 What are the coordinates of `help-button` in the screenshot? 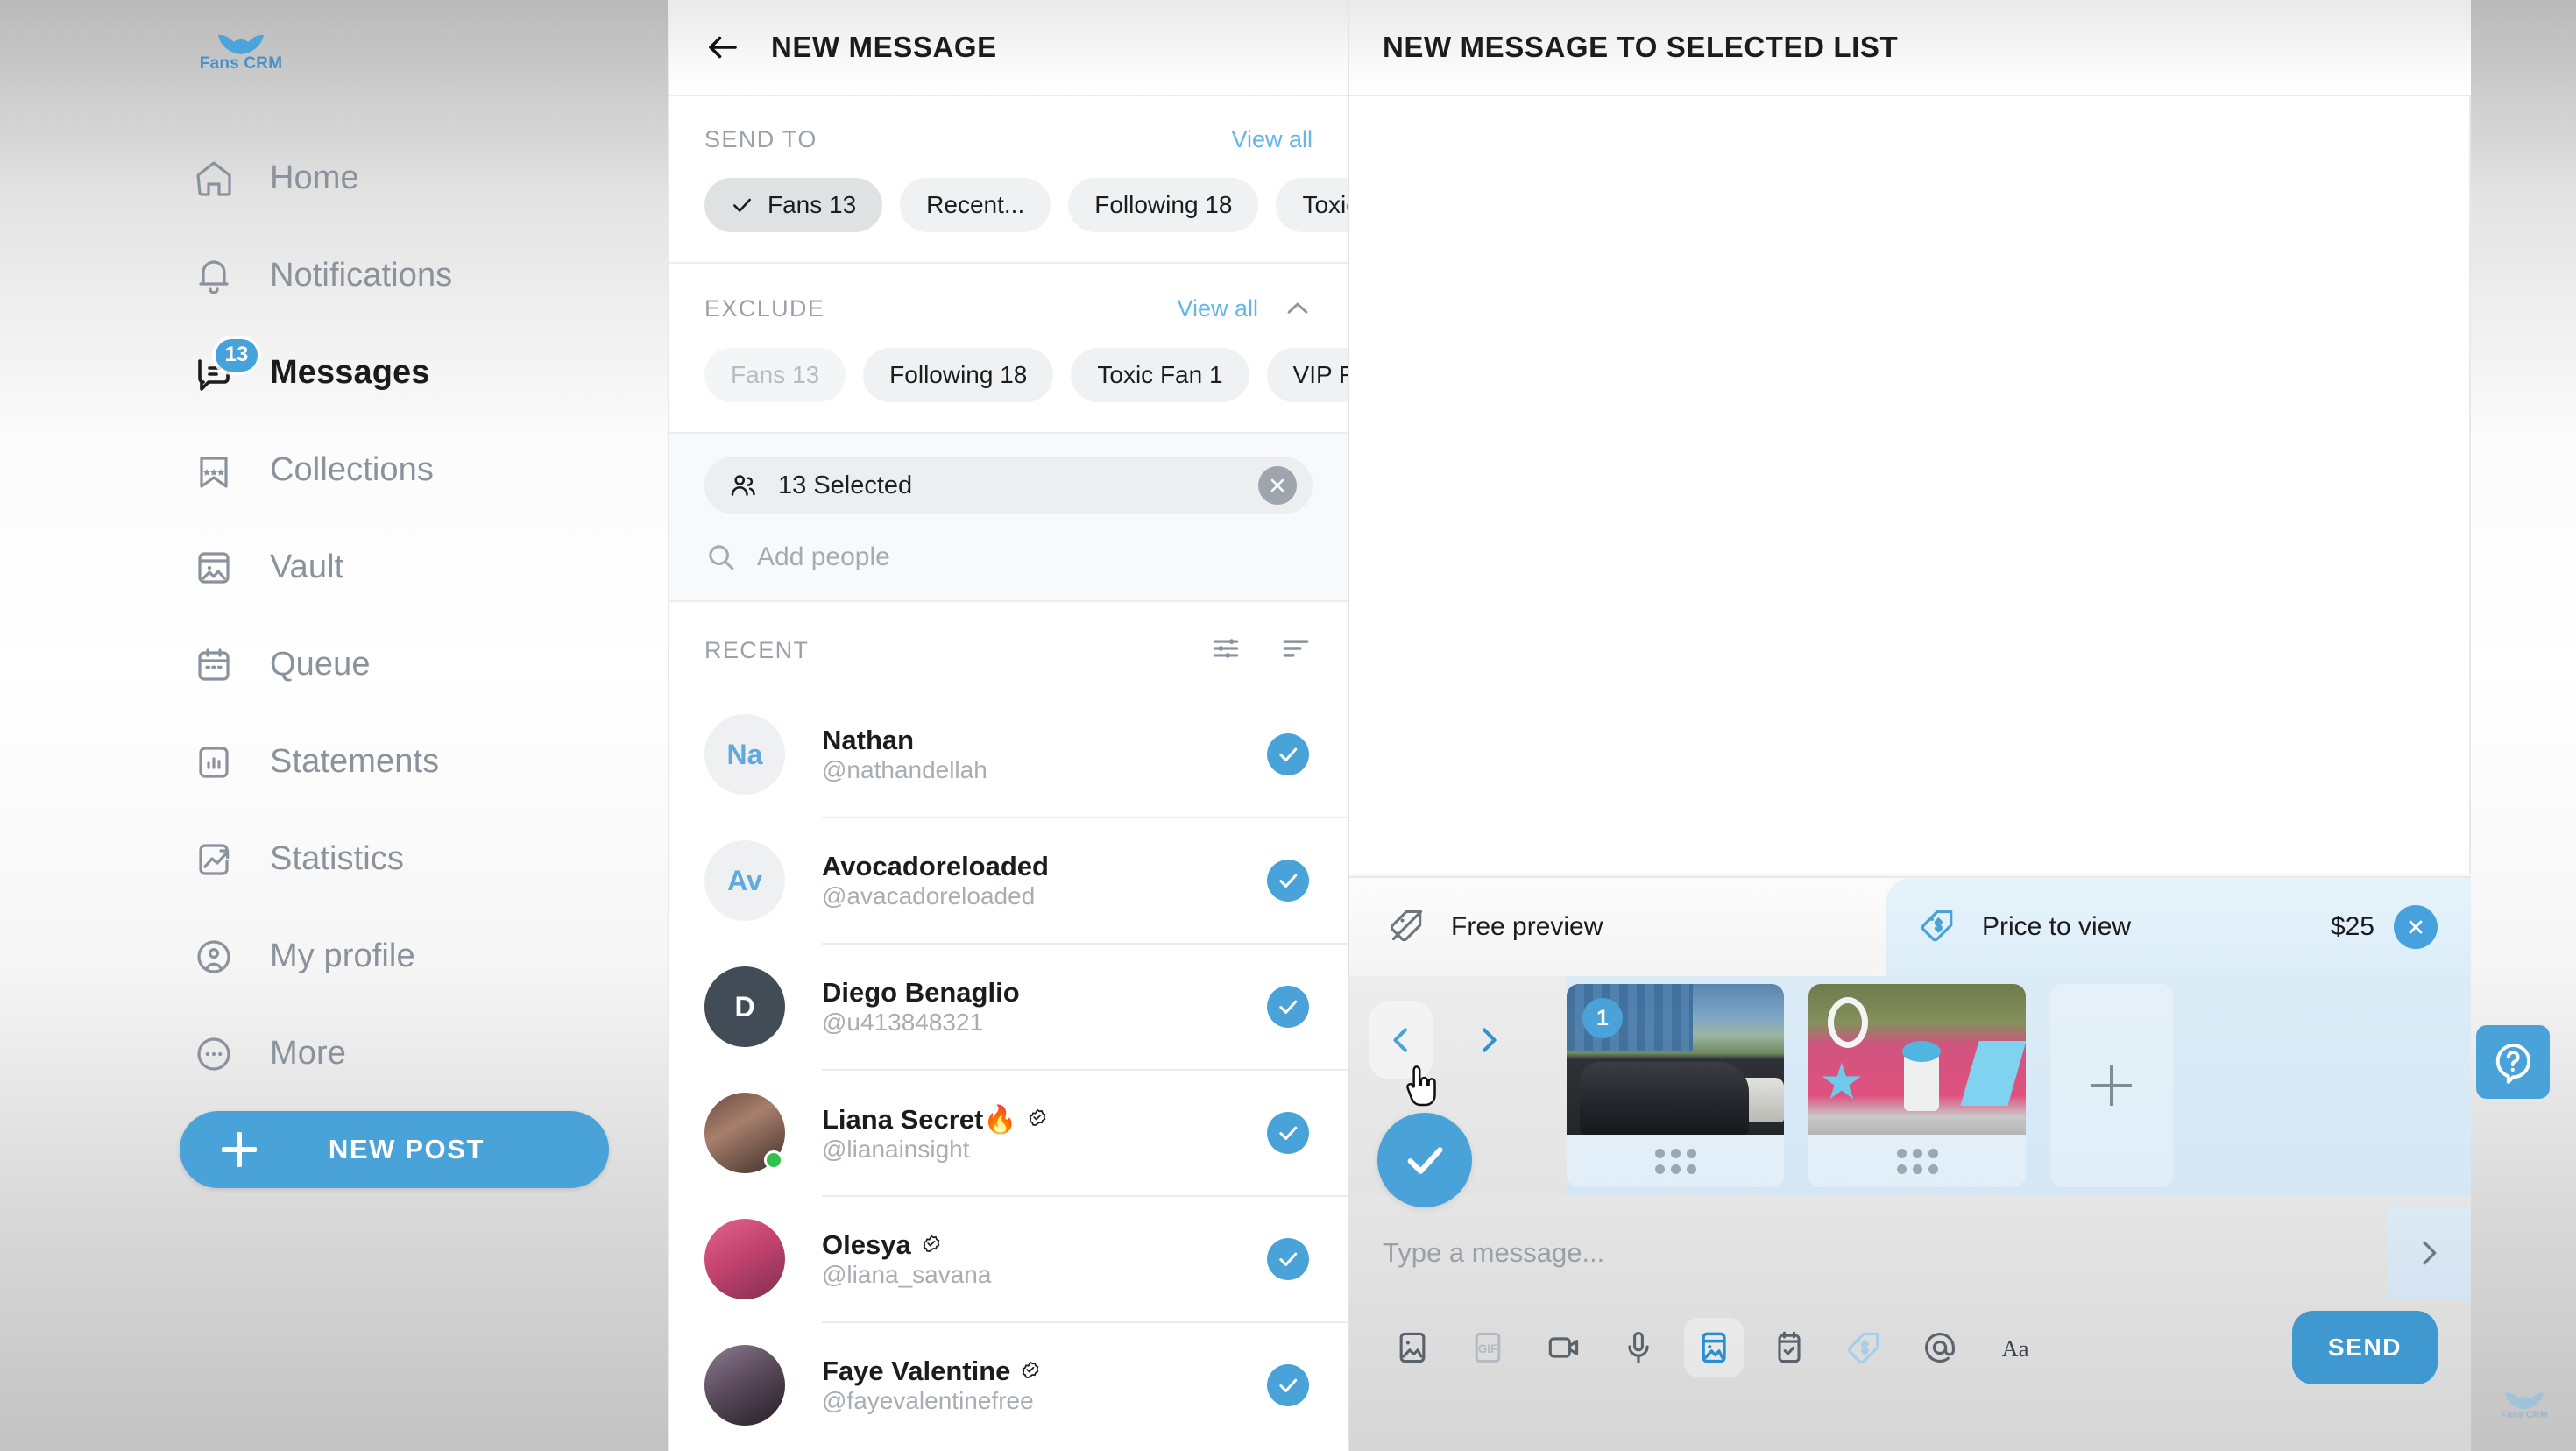 It's located at (2513, 1062).